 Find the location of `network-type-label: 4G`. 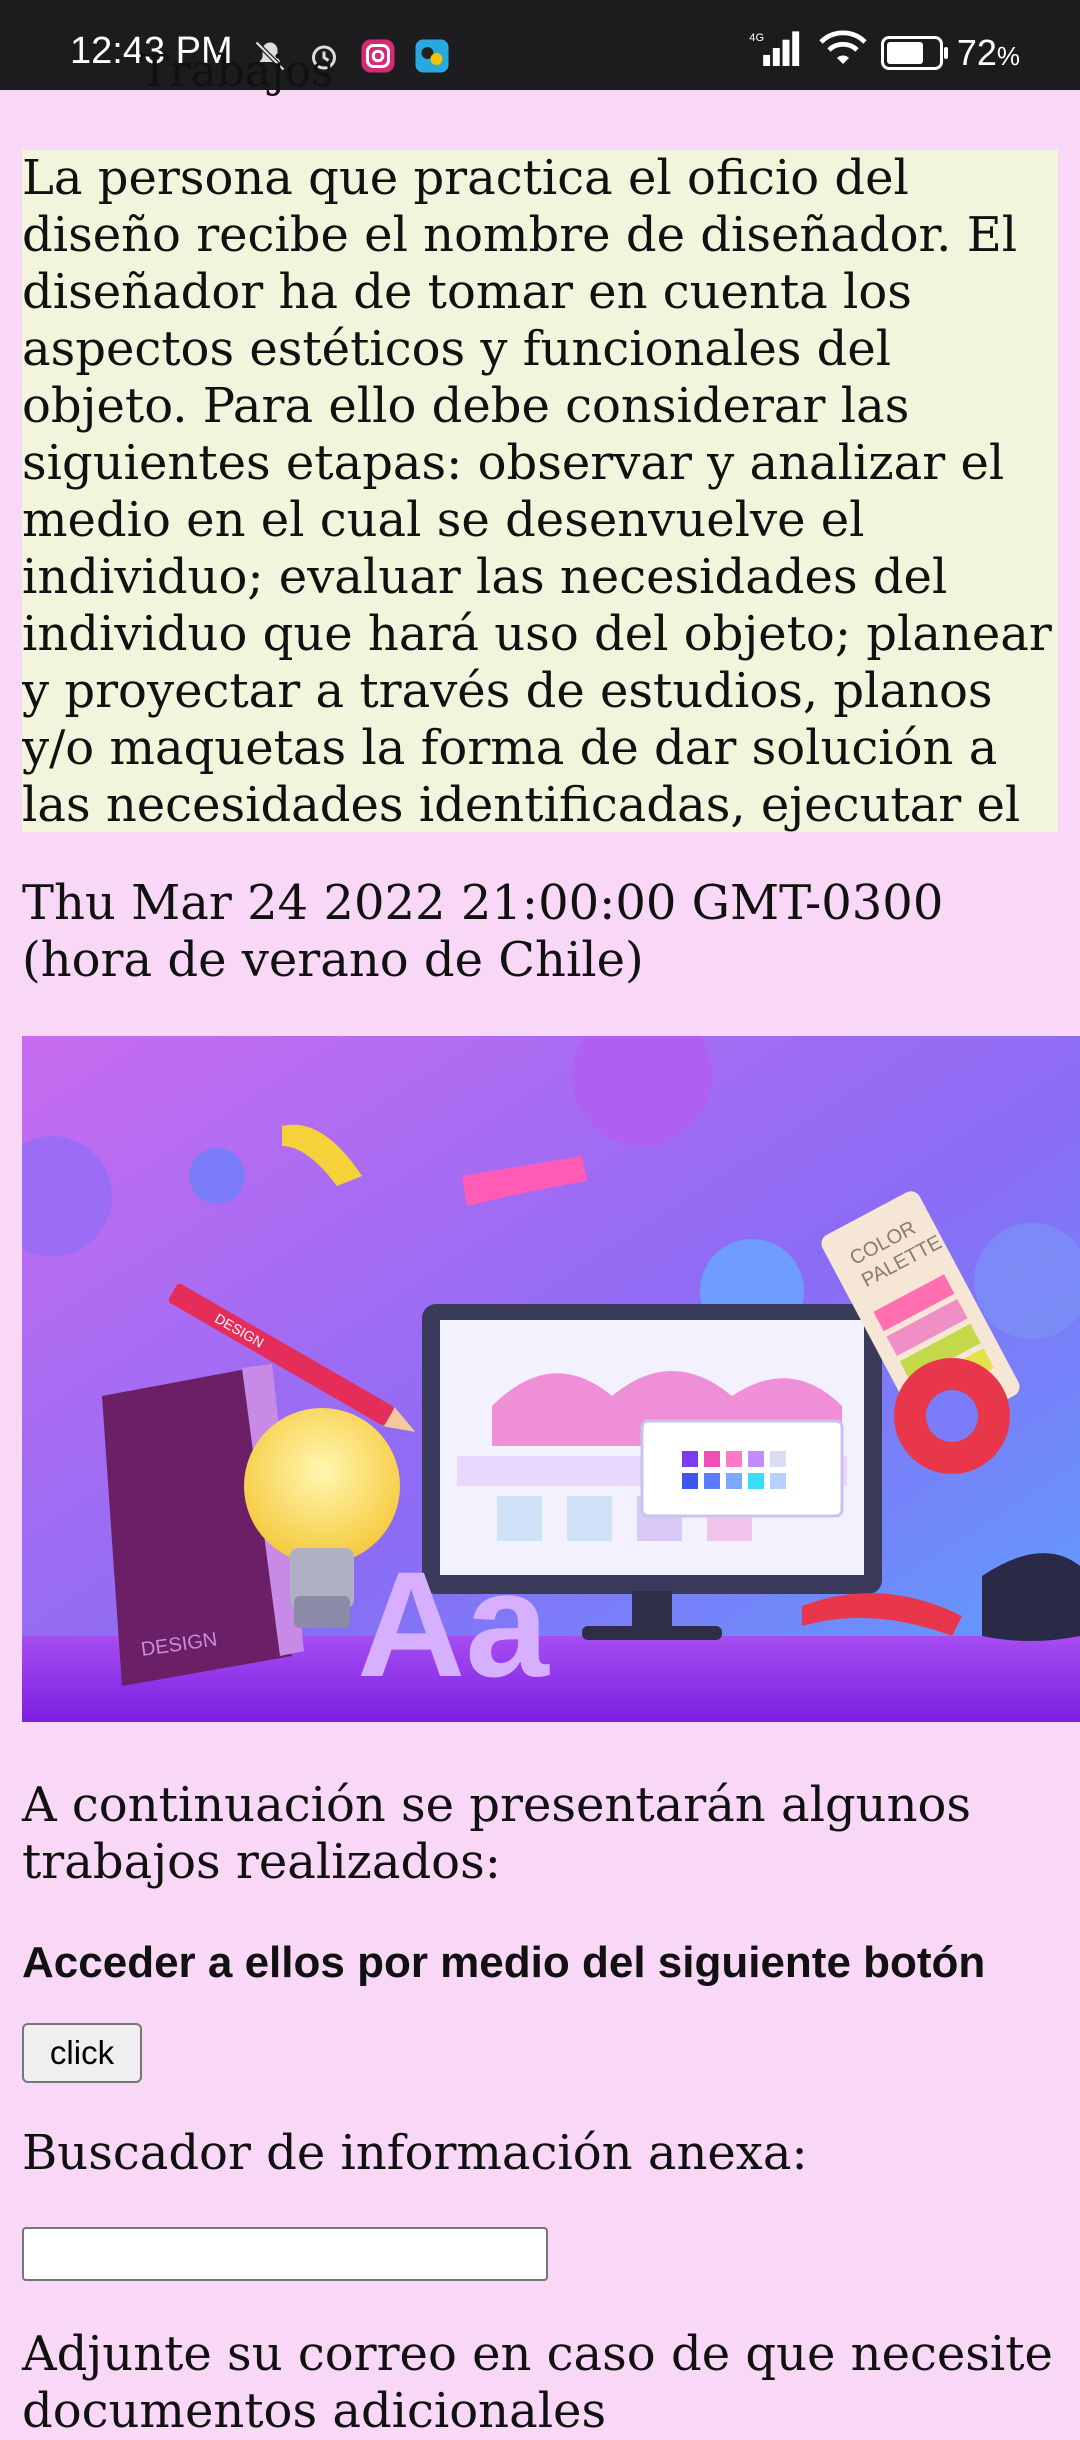

network-type-label: 4G is located at coordinates (756, 38).